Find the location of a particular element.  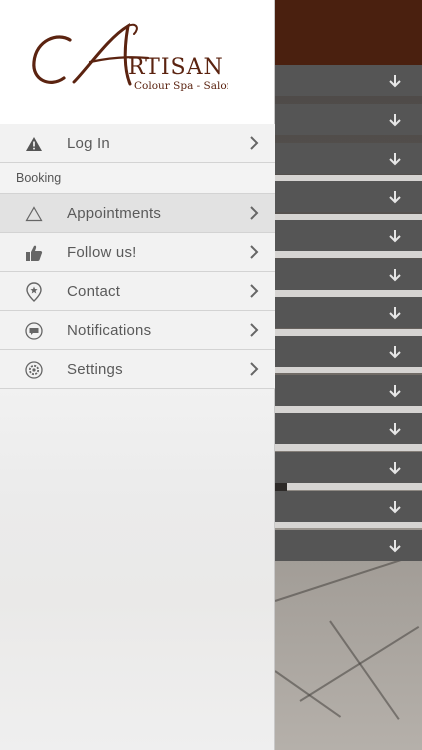

thumbs-up-icon is located at coordinates (34, 253).